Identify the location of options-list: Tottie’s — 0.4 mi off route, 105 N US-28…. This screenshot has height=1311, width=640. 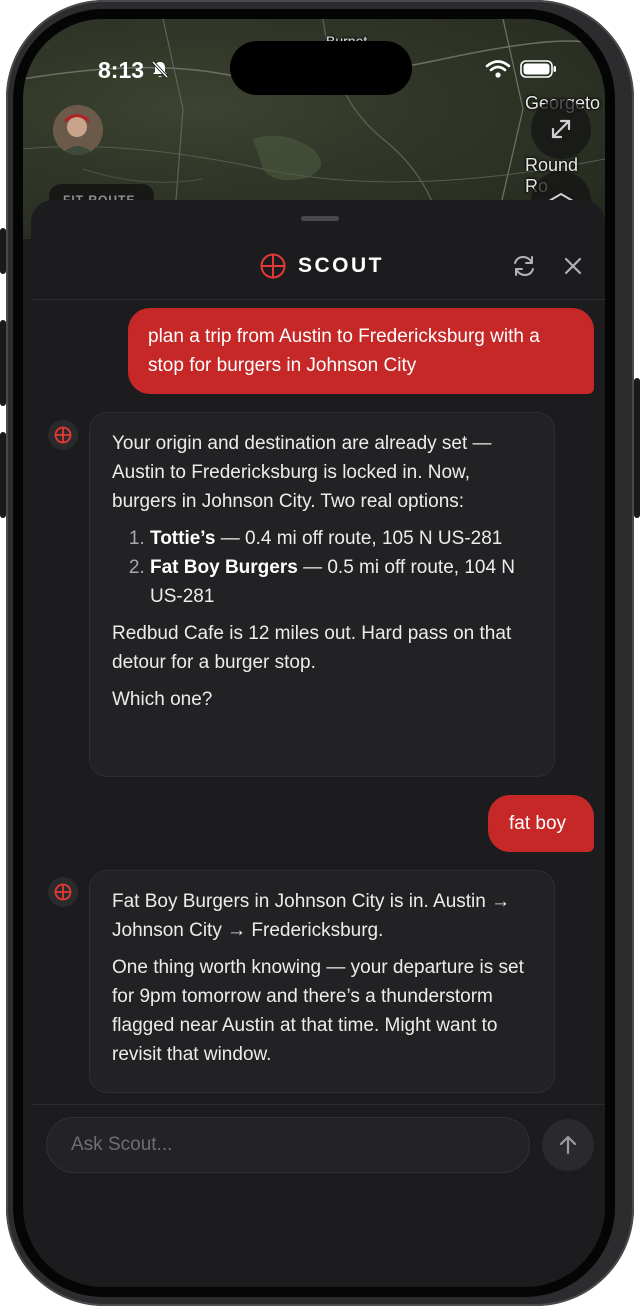
(324, 567).